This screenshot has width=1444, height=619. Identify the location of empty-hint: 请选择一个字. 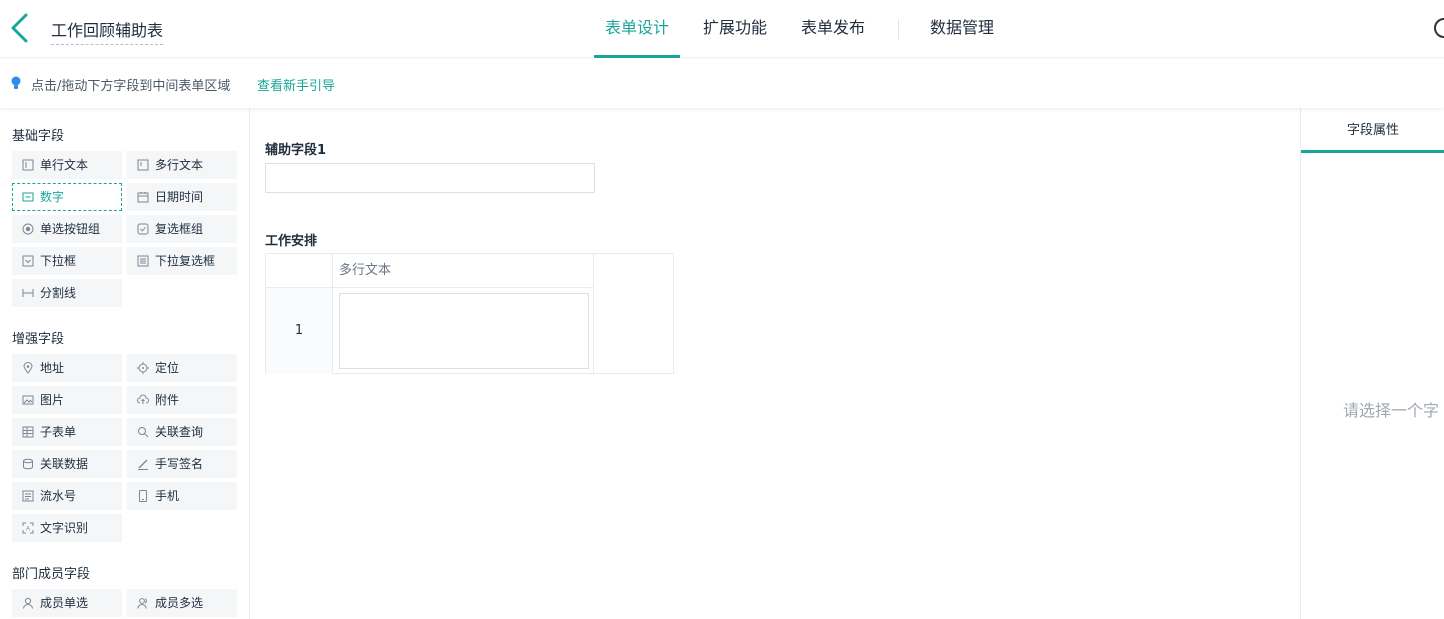
(1391, 410).